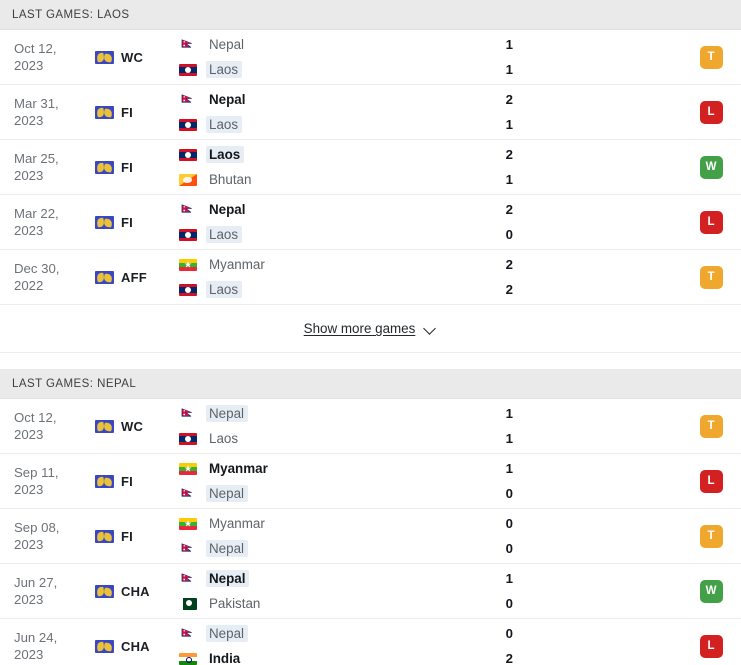 The width and height of the screenshot is (741, 665). I want to click on flag-pakistan, so click(188, 603).